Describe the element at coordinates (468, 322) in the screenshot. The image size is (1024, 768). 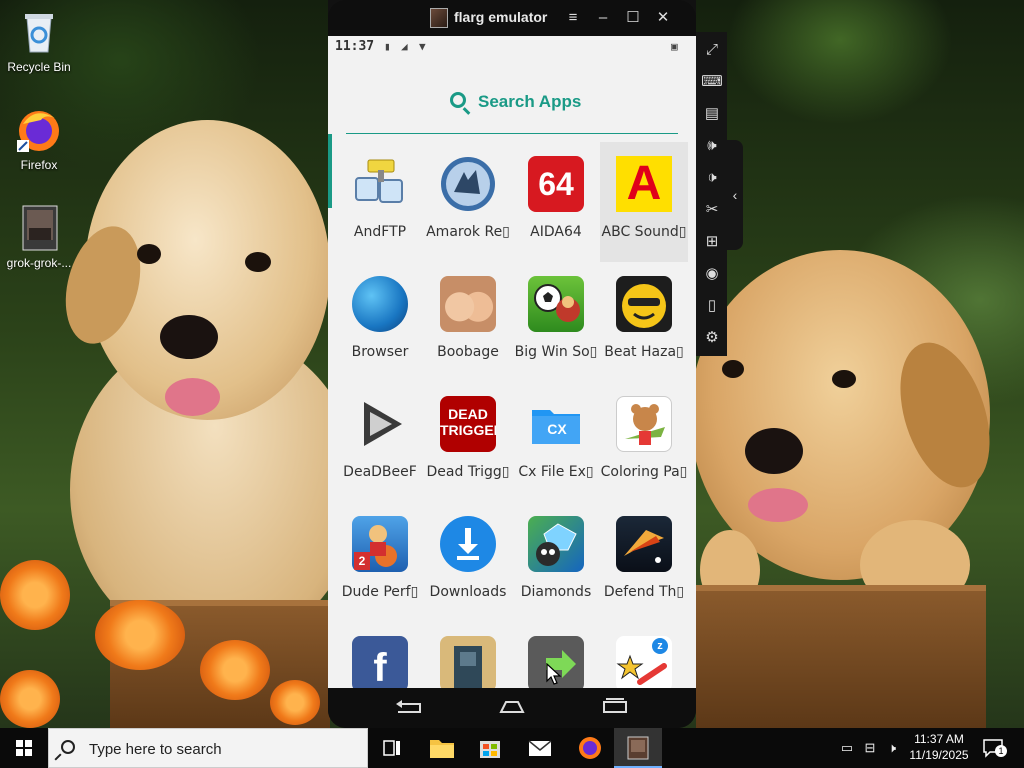
I see `app-boobage: Boobage` at that location.